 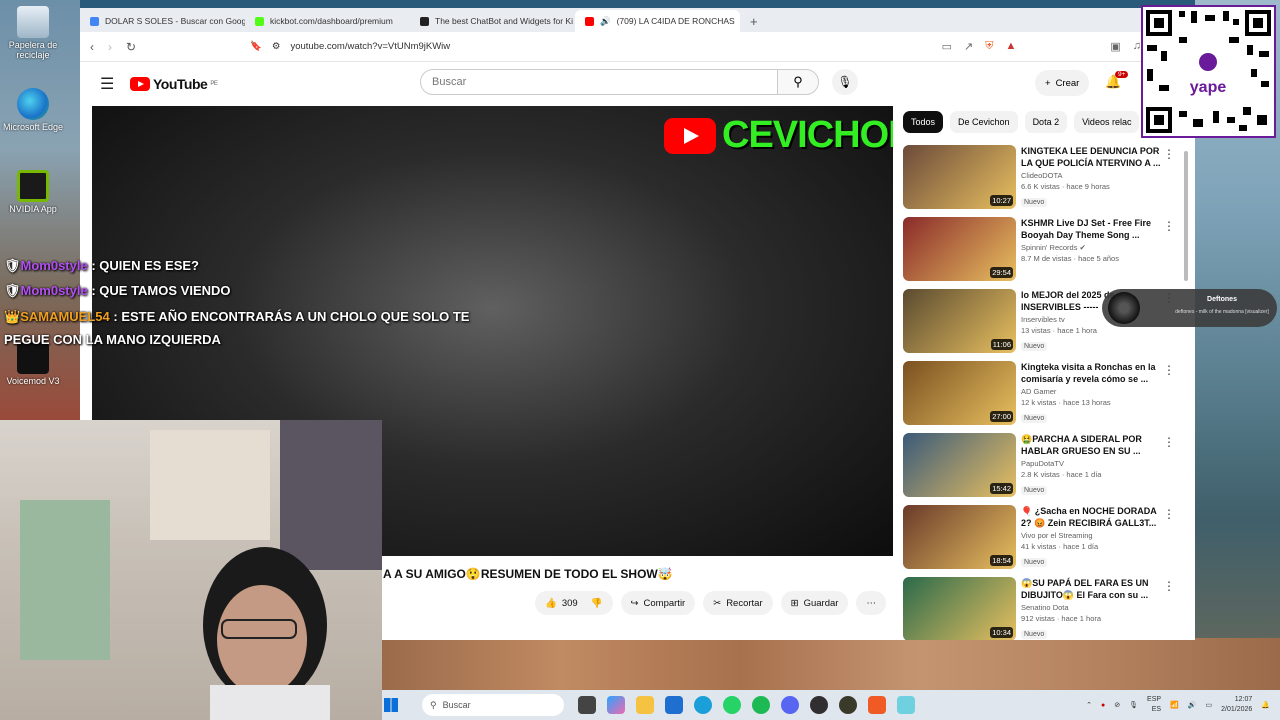 I want to click on share-button: ↪ Compartir, so click(x=658, y=603).